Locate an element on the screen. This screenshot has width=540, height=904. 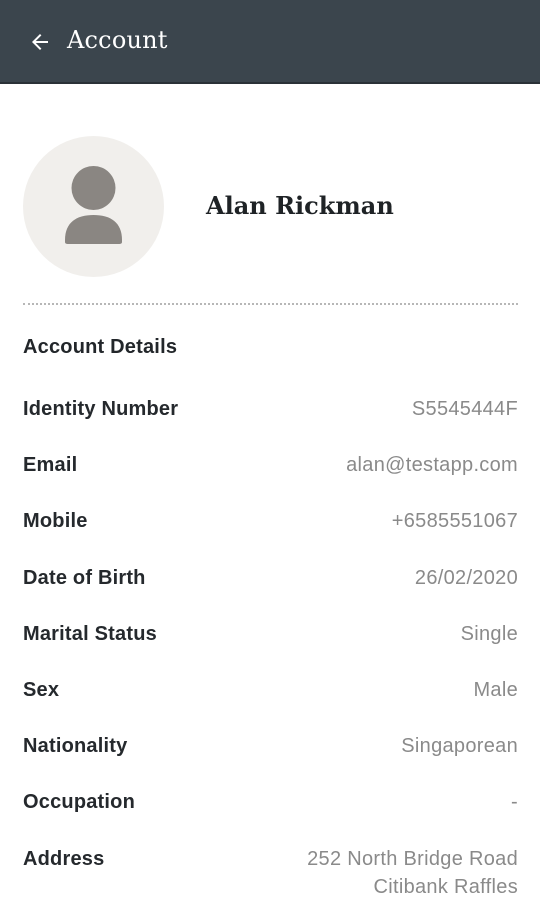
detail-label: Mobile is located at coordinates (55, 521).